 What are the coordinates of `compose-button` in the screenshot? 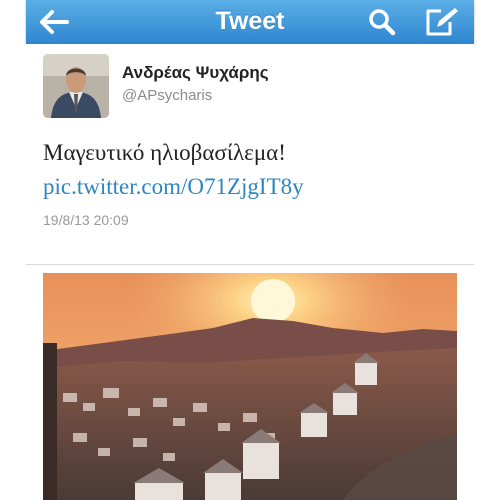 It's located at (442, 22).